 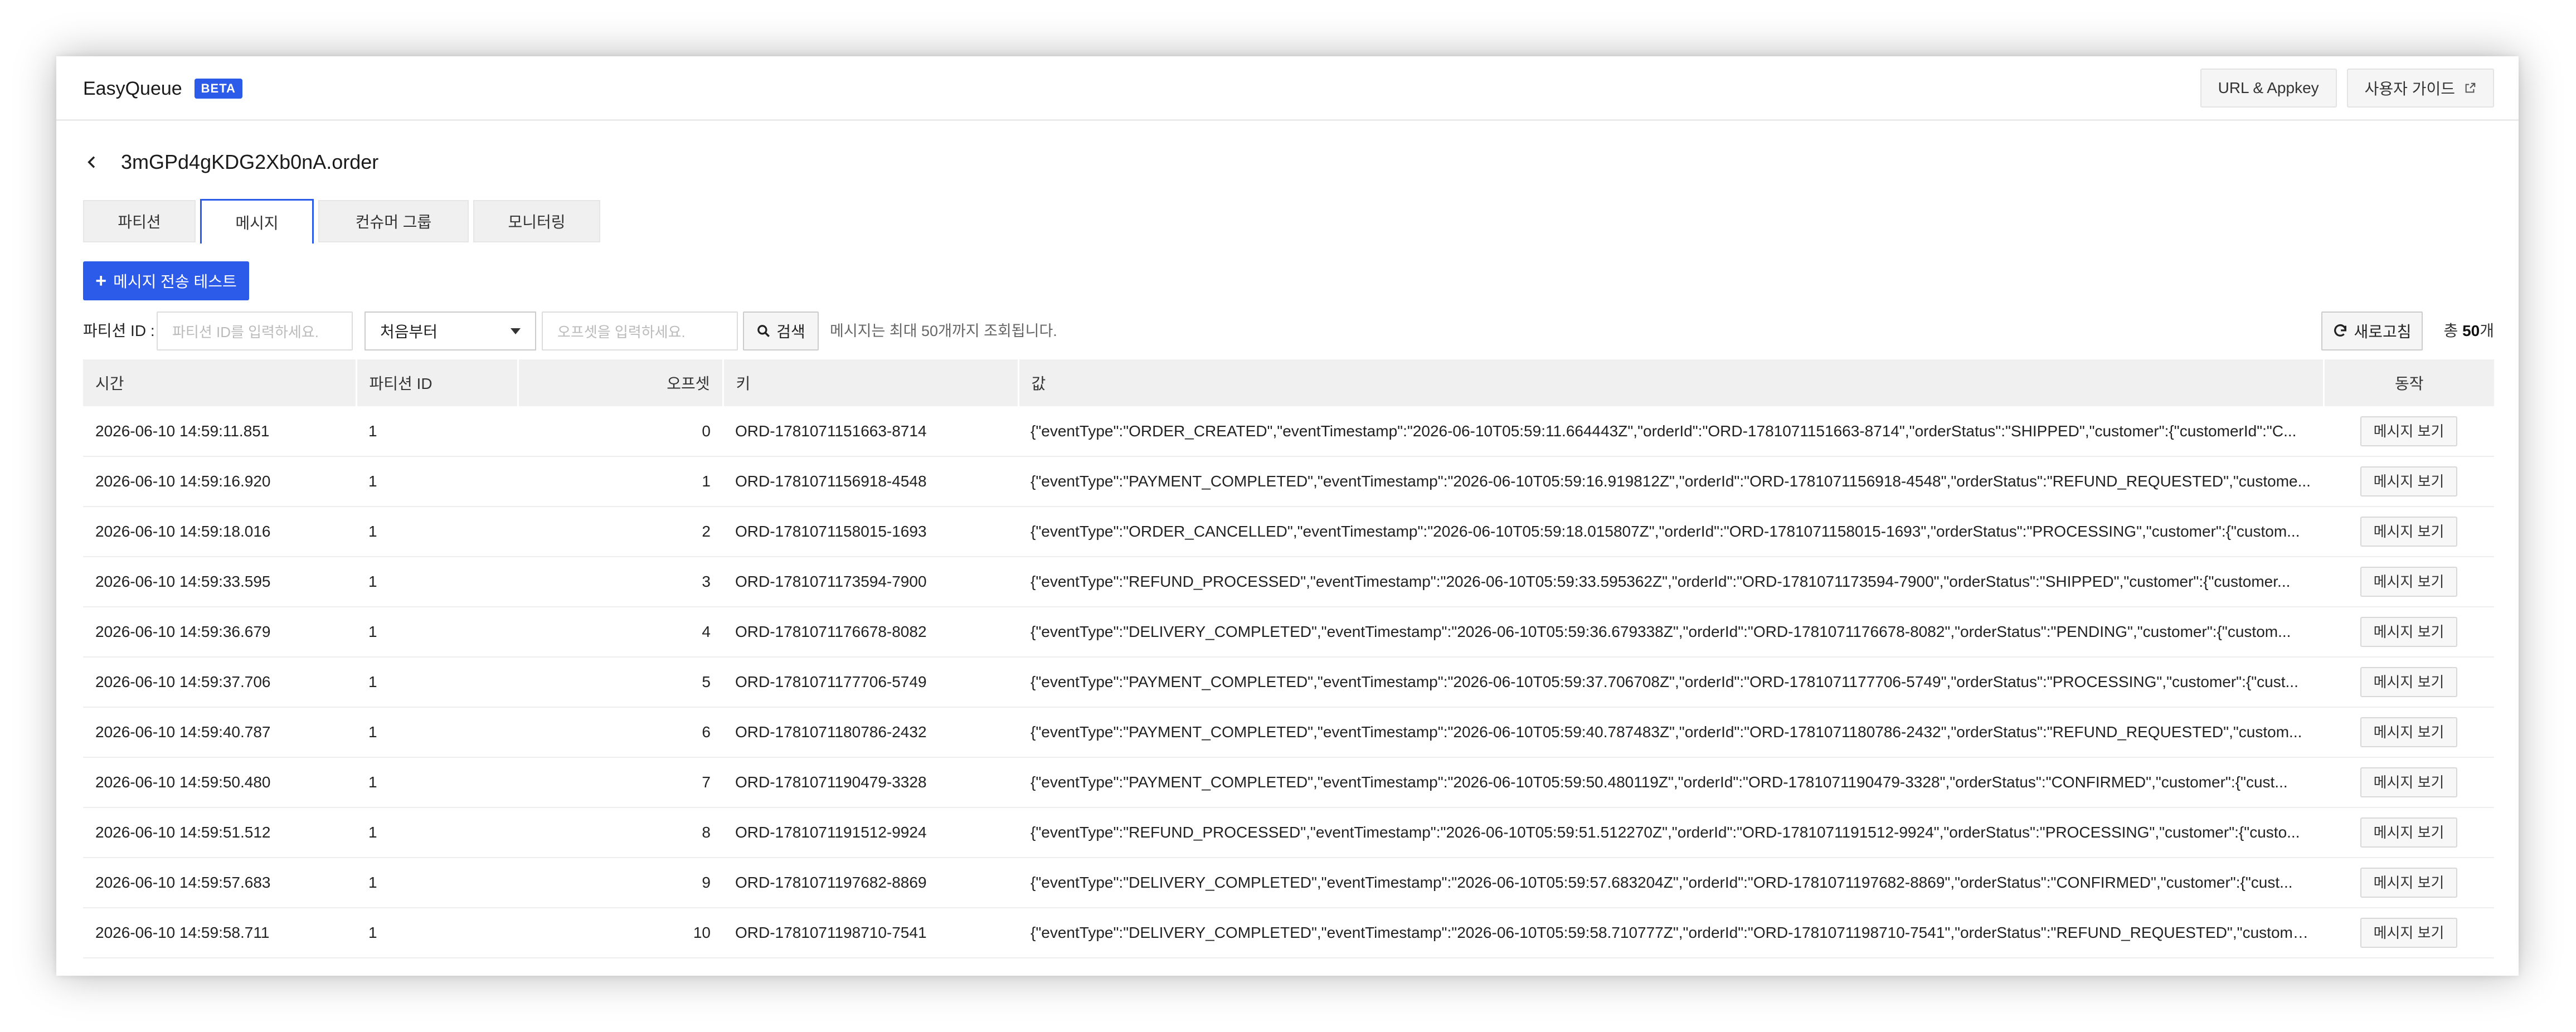 I want to click on cell-time: 2026-06-10 14:59:37.706, so click(x=220, y=682).